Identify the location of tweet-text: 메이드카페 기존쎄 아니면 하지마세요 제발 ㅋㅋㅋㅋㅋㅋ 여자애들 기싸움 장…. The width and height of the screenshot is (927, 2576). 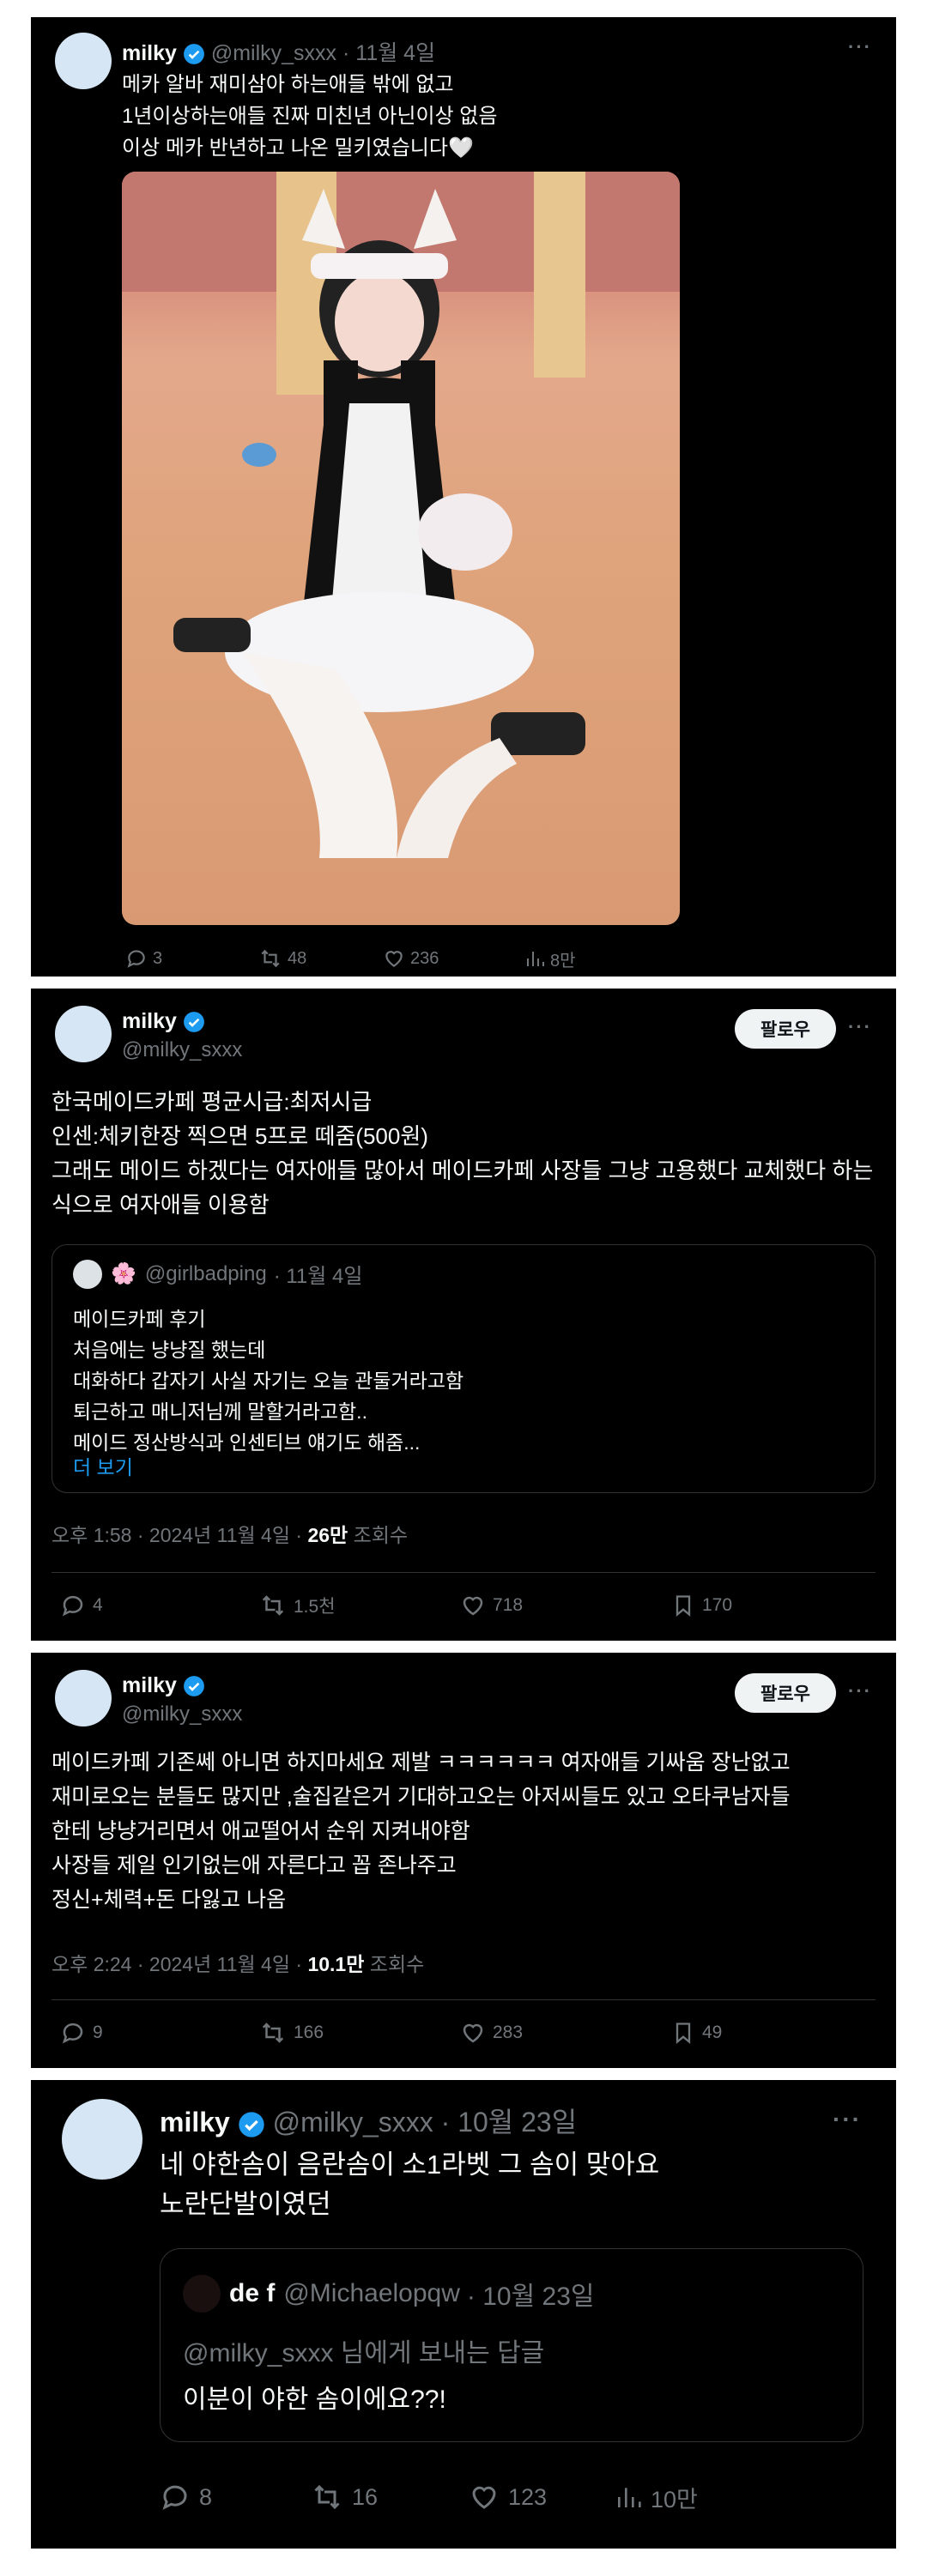
(421, 1831).